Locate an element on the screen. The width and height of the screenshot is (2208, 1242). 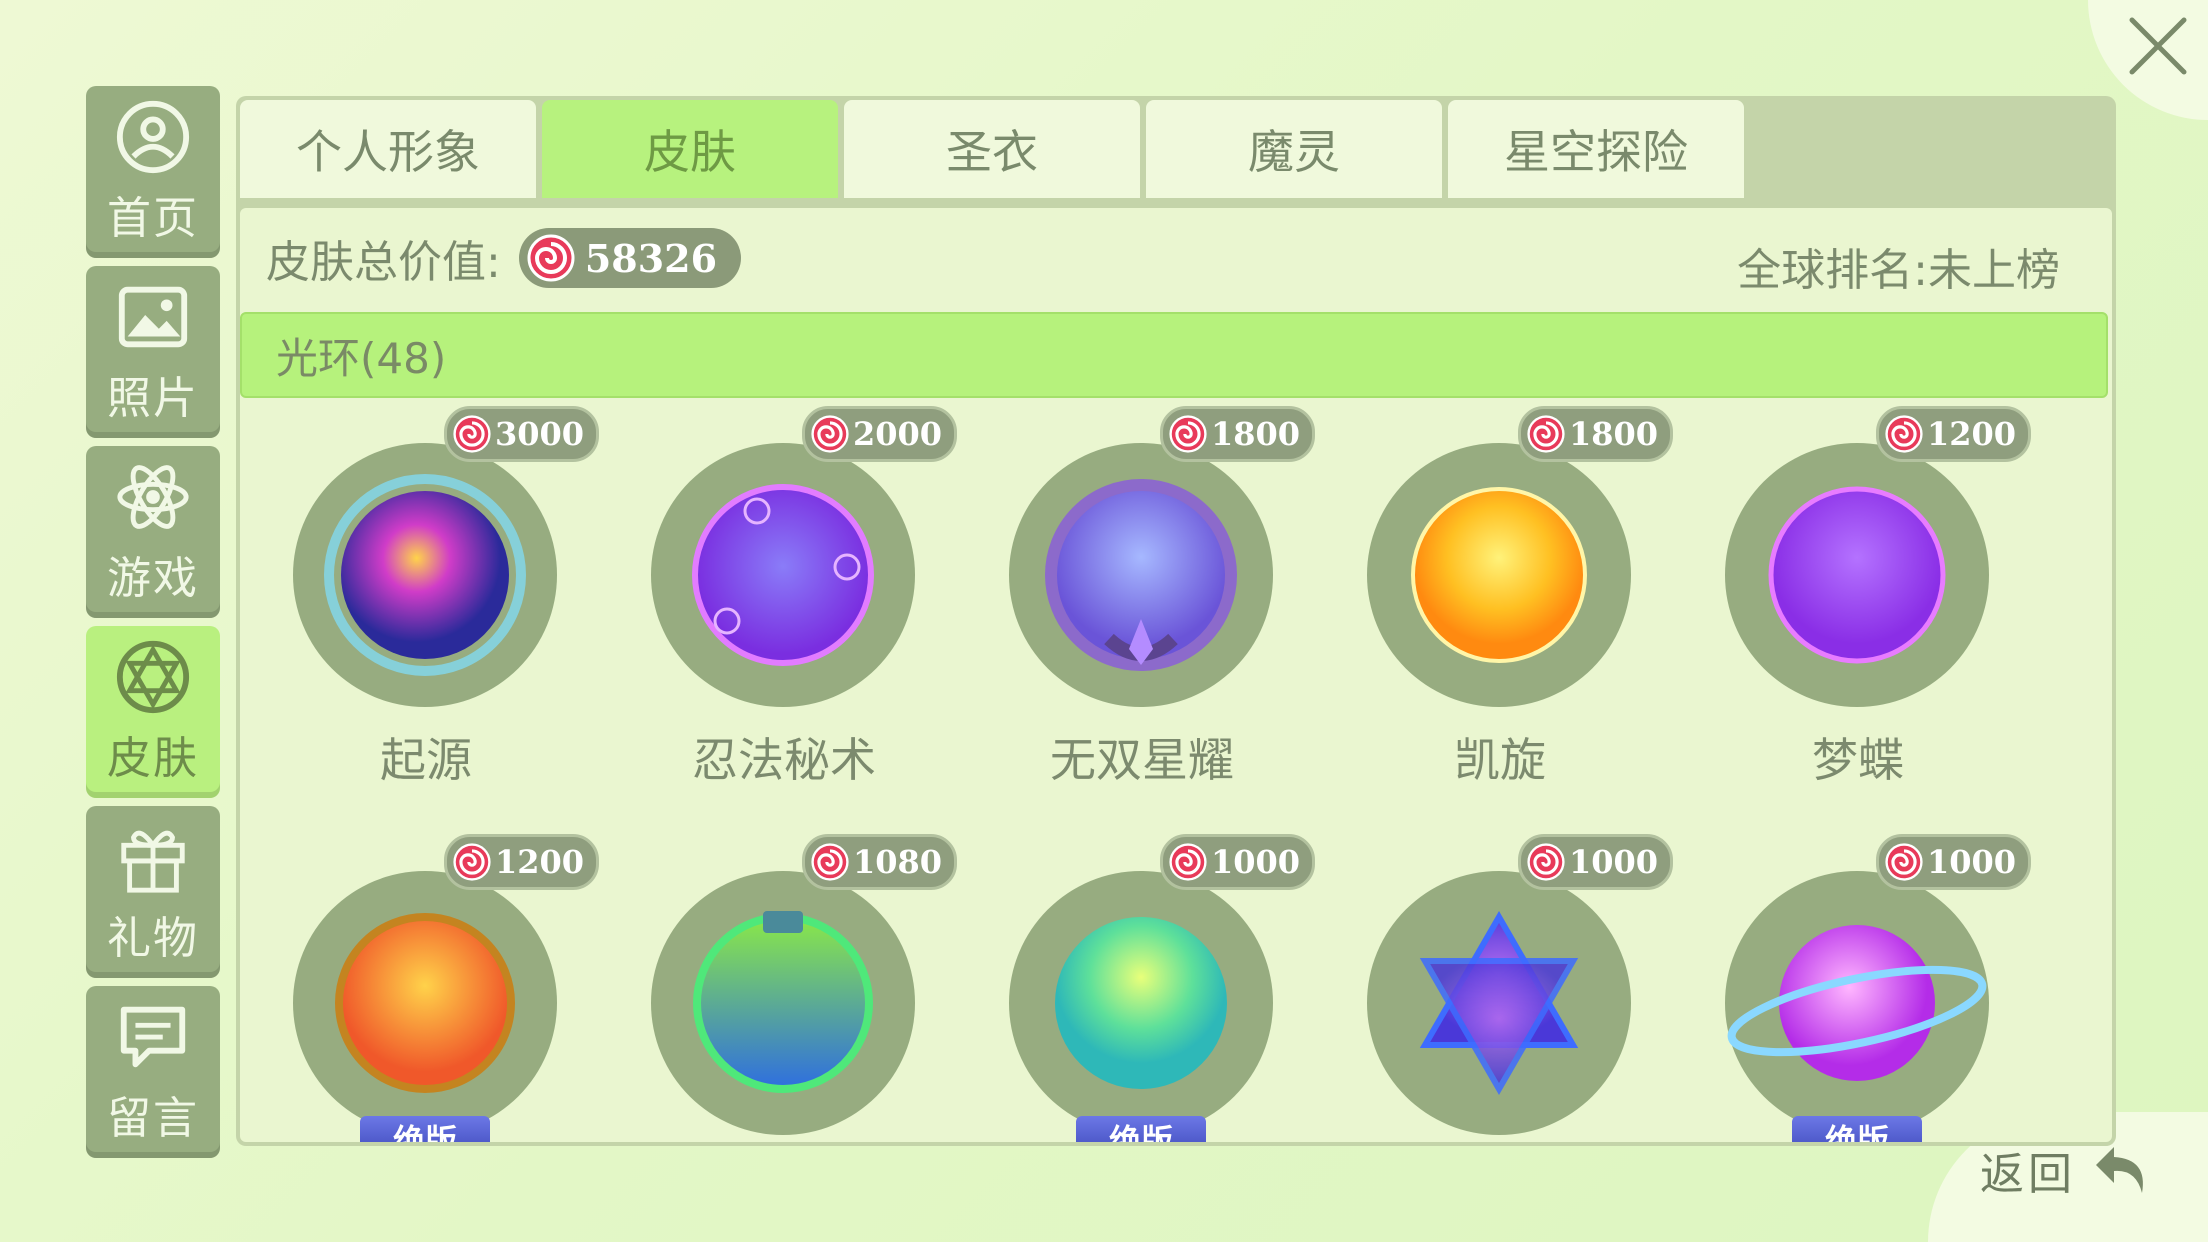
sidebar-item-label: 皮肤 is located at coordinates (153, 758).